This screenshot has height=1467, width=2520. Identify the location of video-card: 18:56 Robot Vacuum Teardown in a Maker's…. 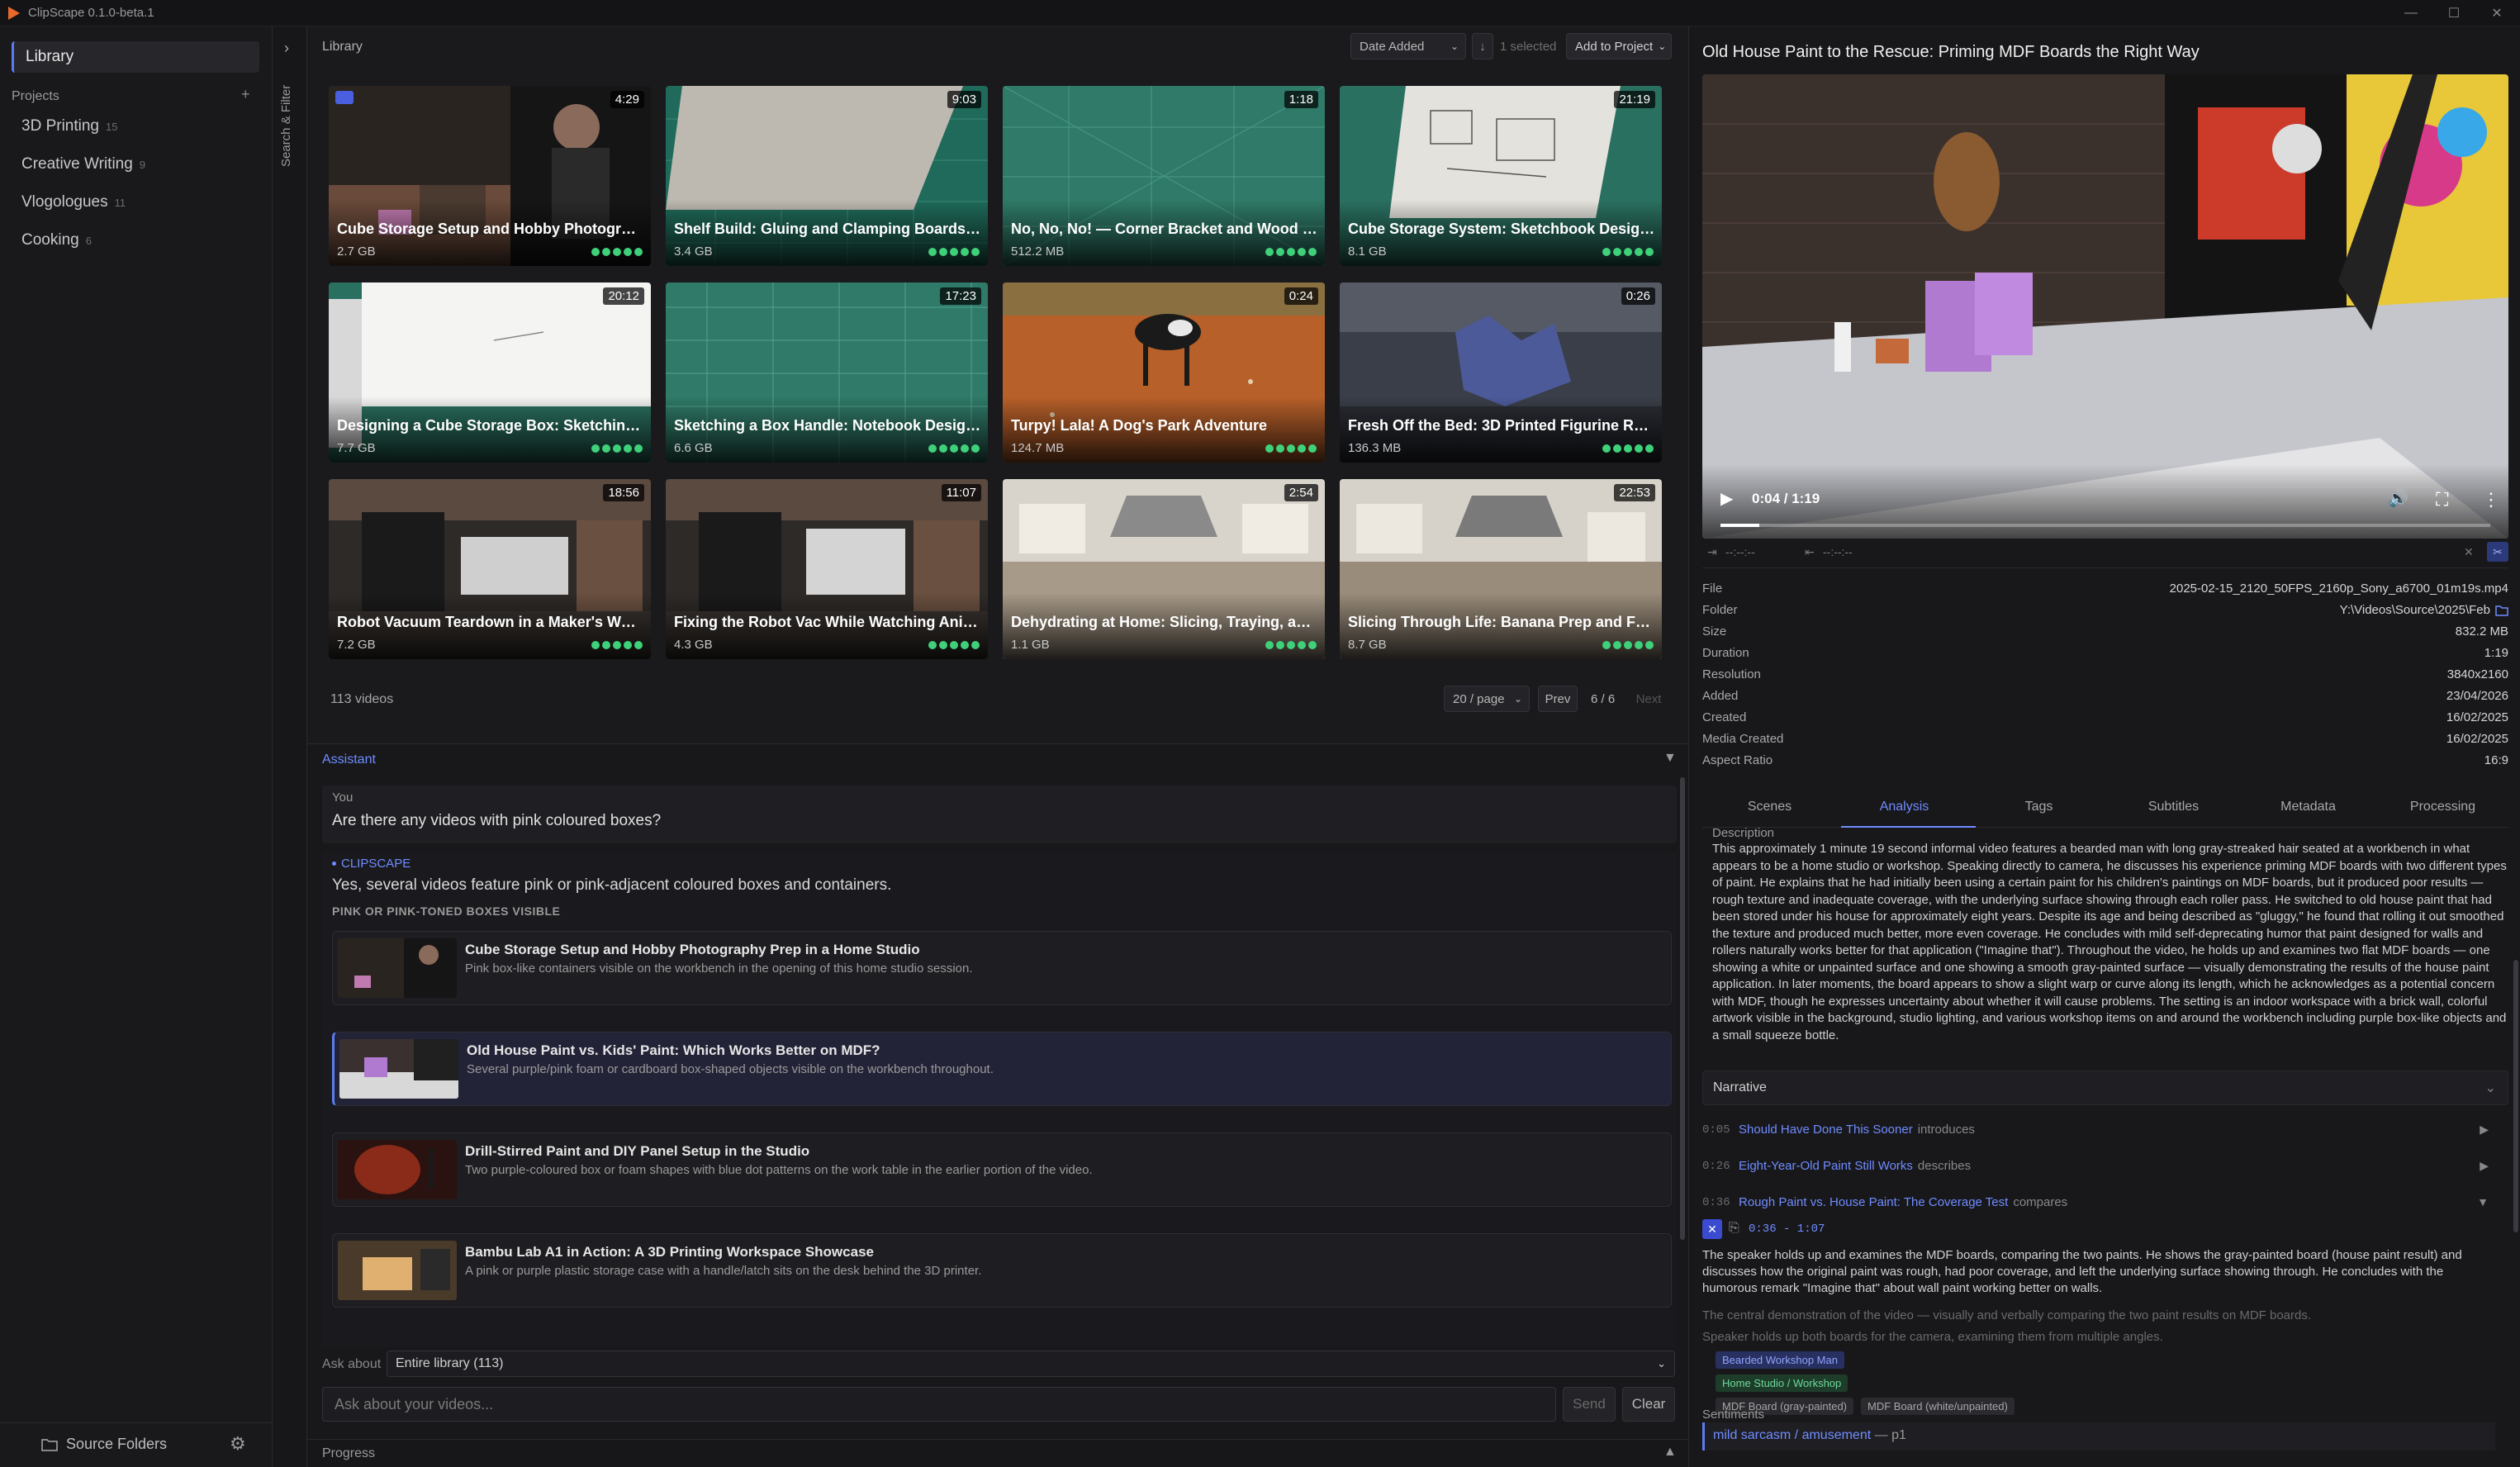
(490, 569).